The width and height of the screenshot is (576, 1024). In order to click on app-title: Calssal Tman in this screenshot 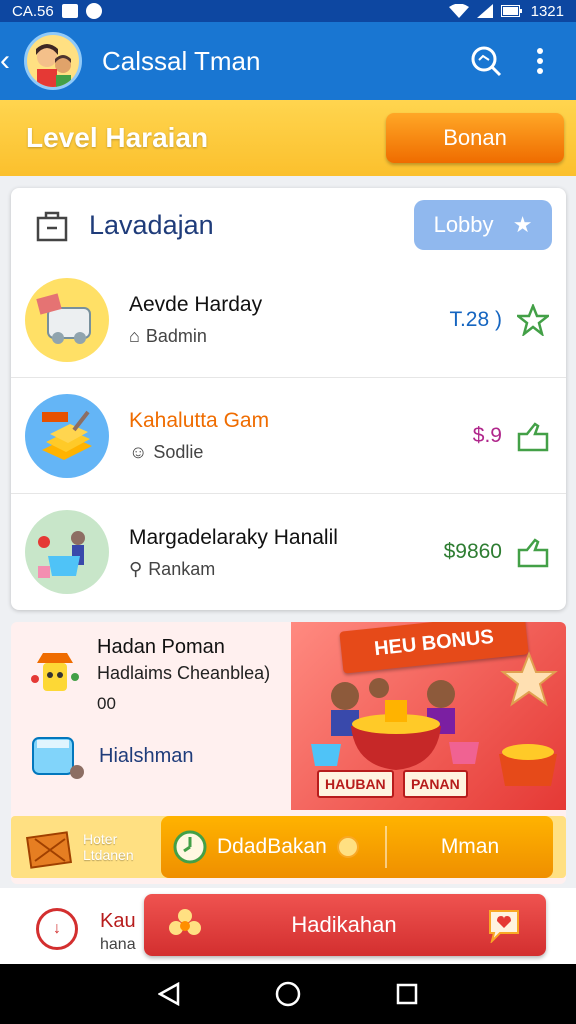, I will do `click(181, 60)`.